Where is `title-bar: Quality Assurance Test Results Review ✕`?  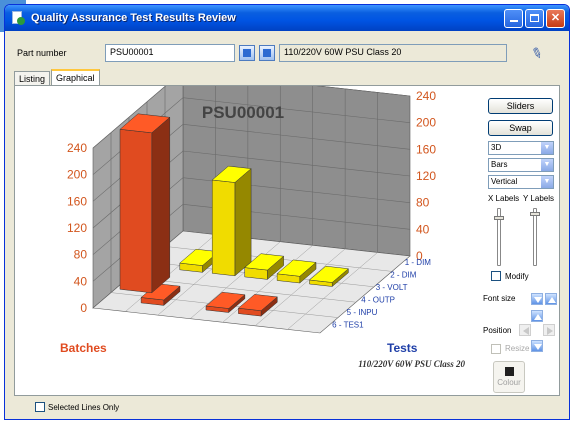 title-bar: Quality Assurance Test Results Review ✕ is located at coordinates (287, 18).